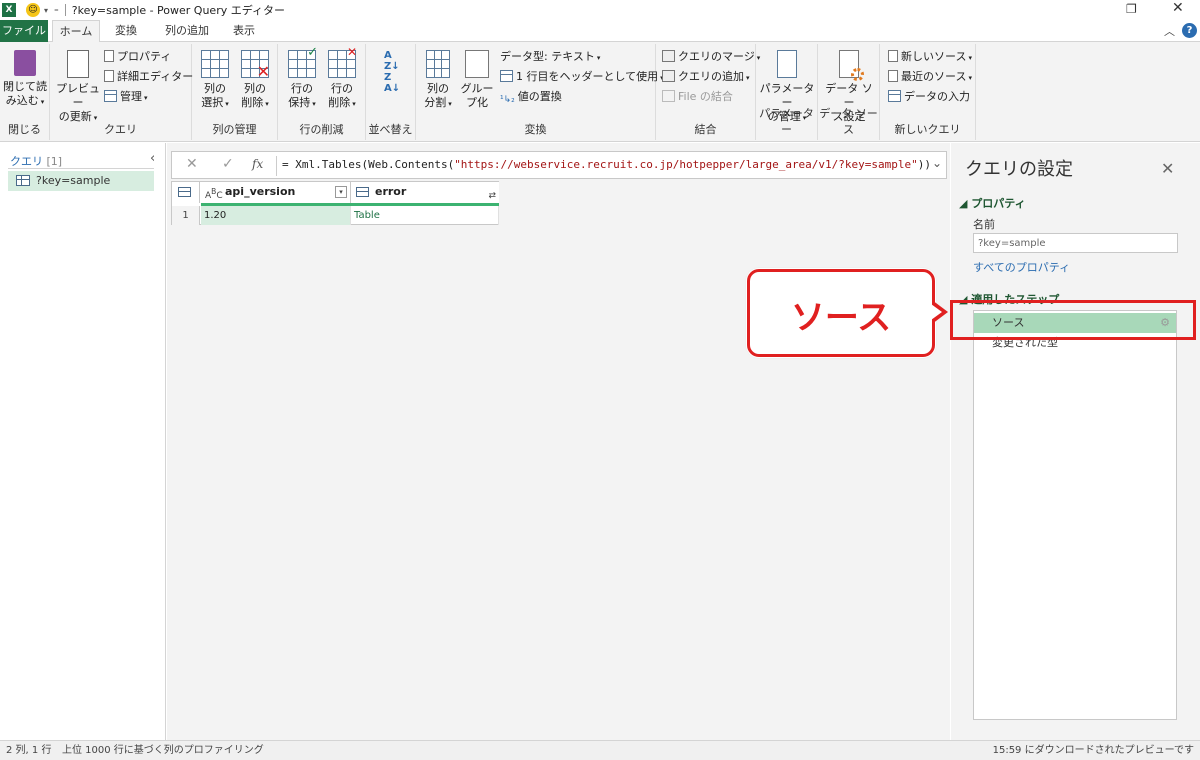  I want to click on refresh-preview-icon, so click(78, 64).